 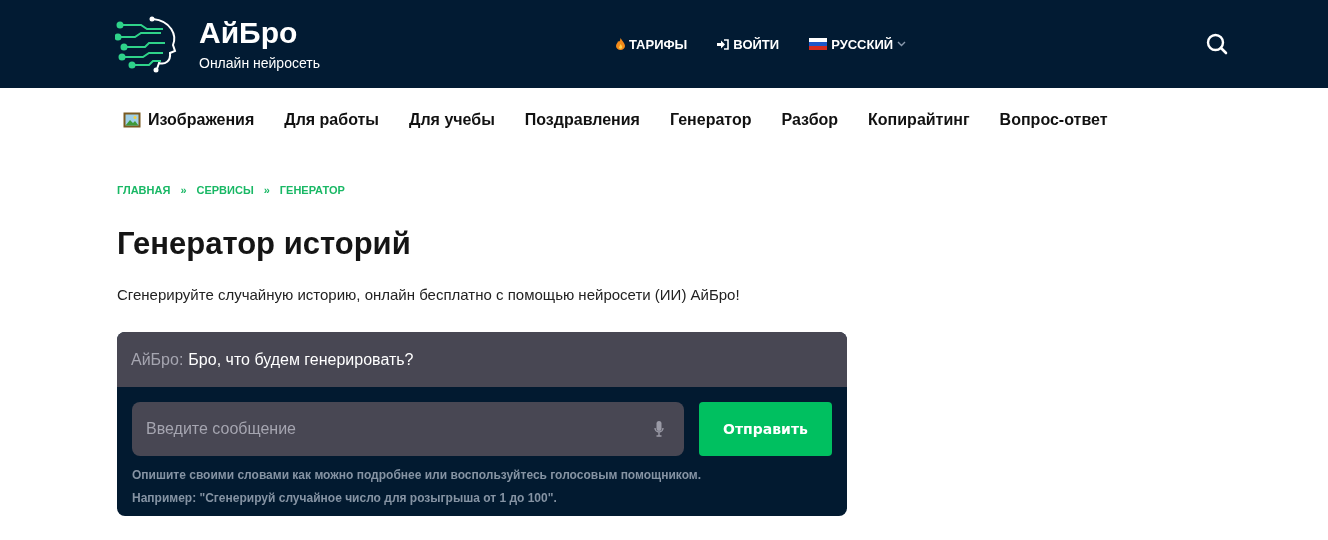 What do you see at coordinates (818, 44) in the screenshot?
I see `flag-icon` at bounding box center [818, 44].